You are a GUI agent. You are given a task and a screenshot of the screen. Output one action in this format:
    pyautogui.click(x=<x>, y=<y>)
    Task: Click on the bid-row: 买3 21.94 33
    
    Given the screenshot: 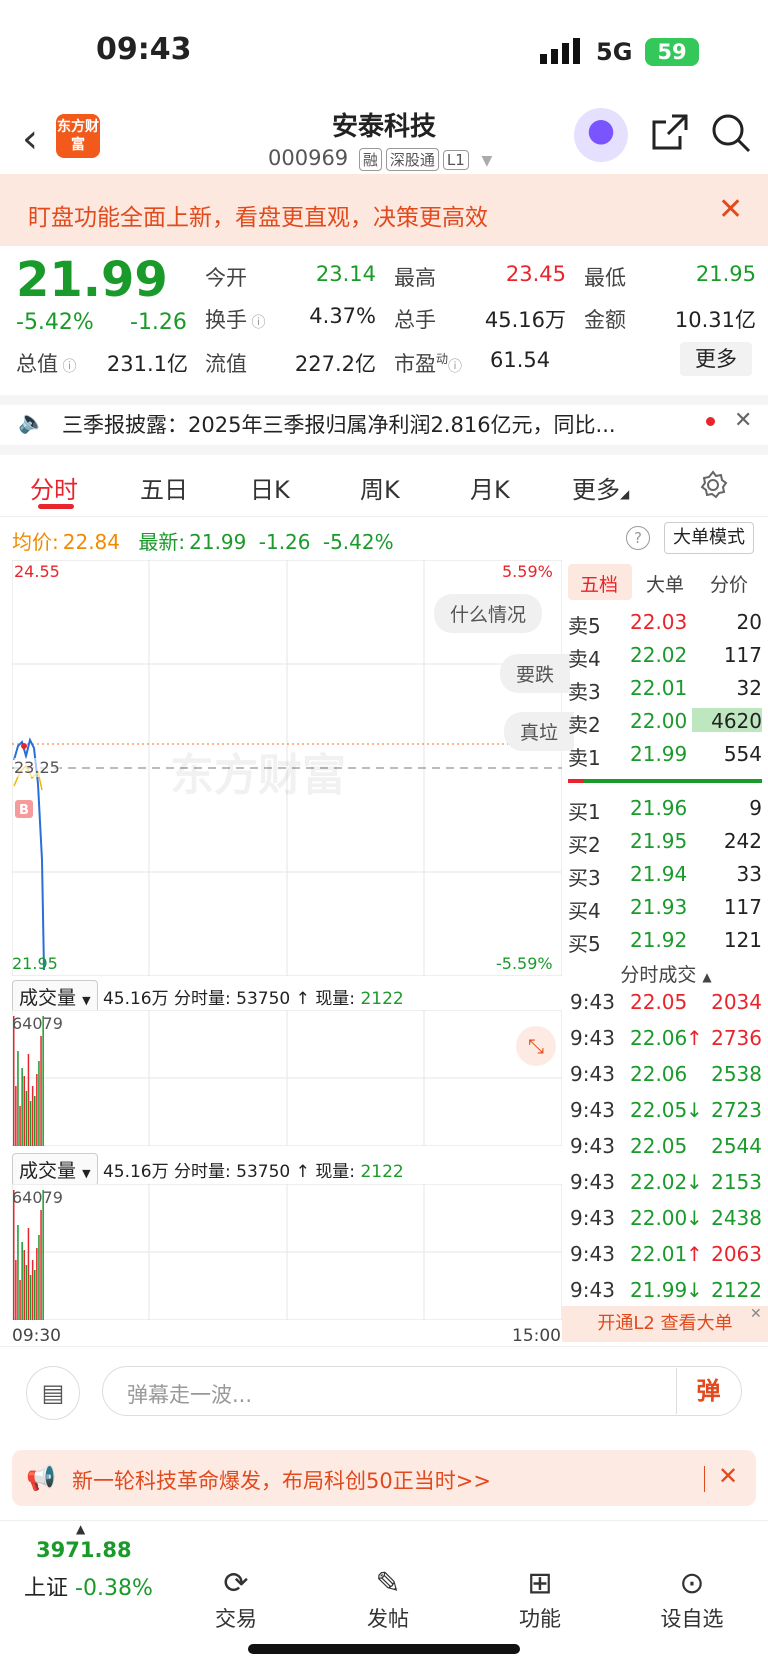 What is the action you would take?
    pyautogui.click(x=666, y=878)
    